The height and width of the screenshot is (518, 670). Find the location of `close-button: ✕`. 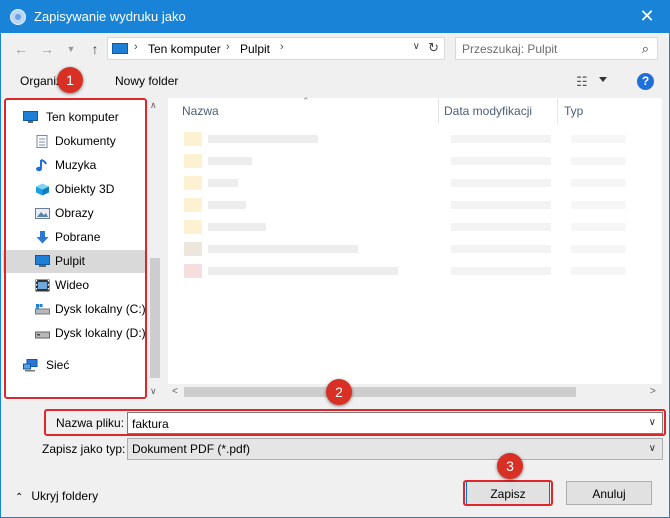

close-button: ✕ is located at coordinates (647, 17).